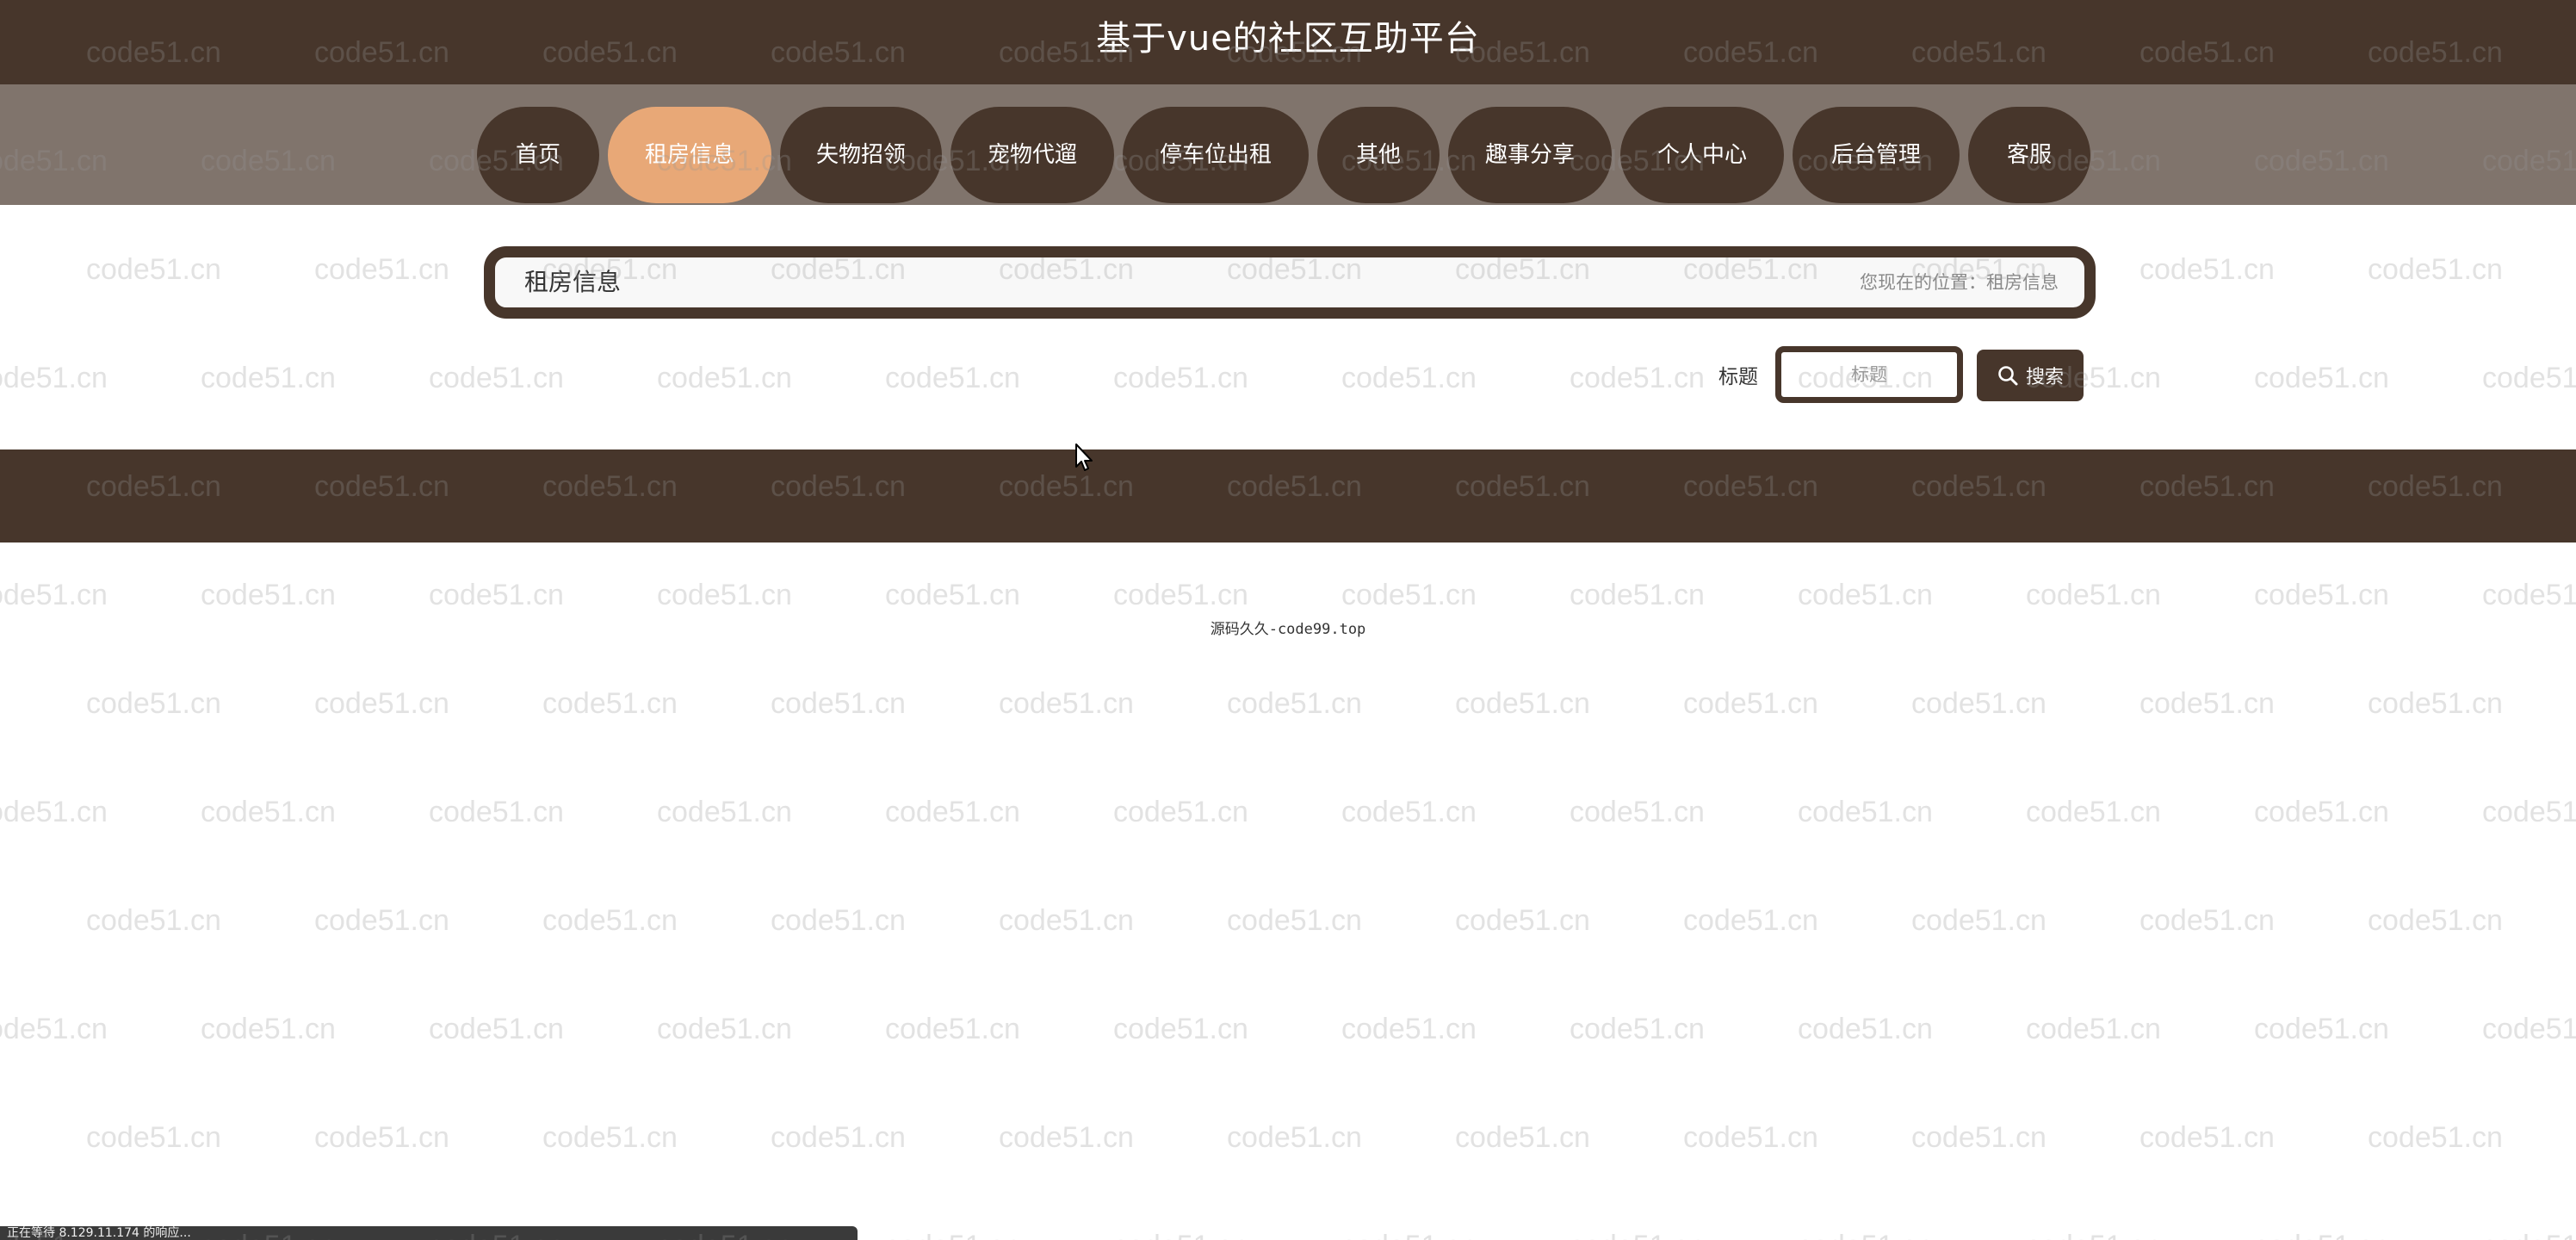 The height and width of the screenshot is (1240, 2576). I want to click on nav-item-customer-service: 客服, so click(2029, 155).